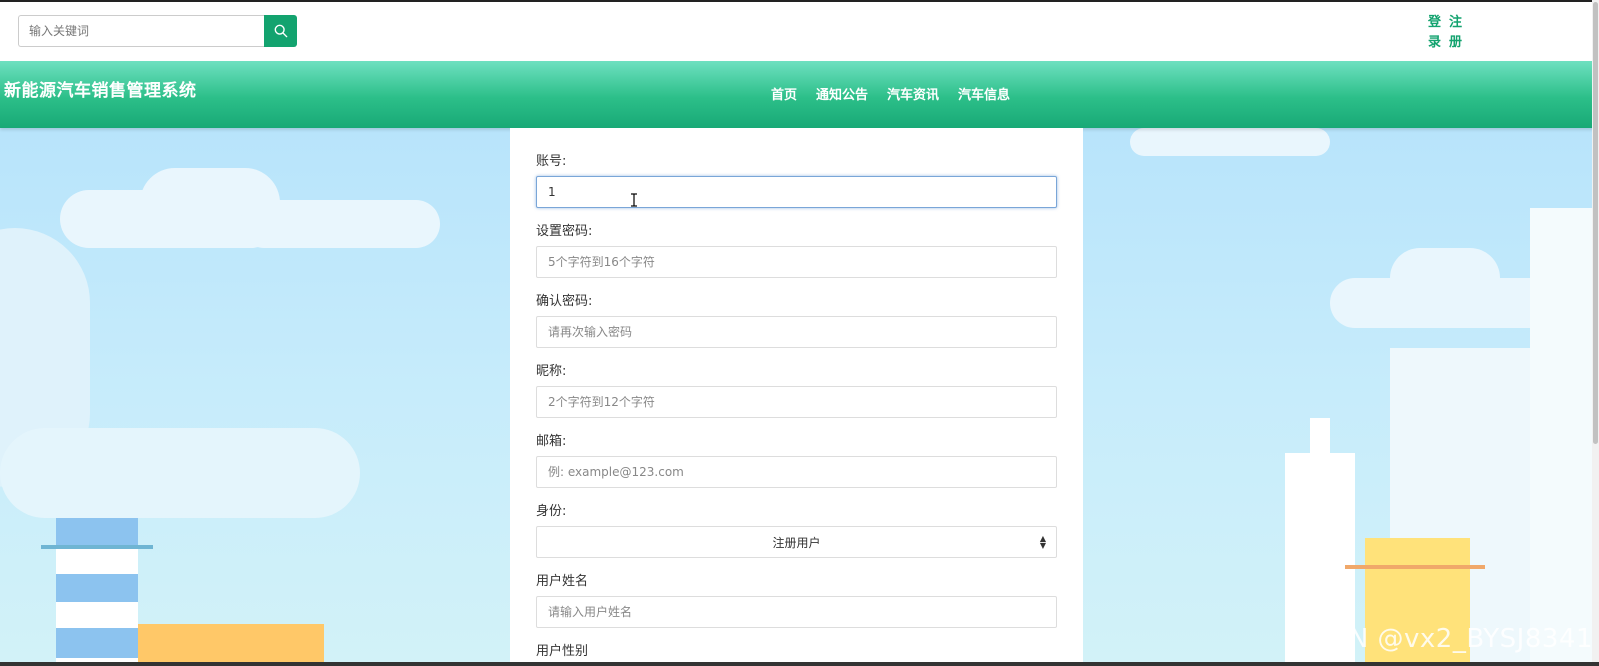 The height and width of the screenshot is (666, 1599). What do you see at coordinates (562, 651) in the screenshot?
I see `gender-label: 用户性别` at bounding box center [562, 651].